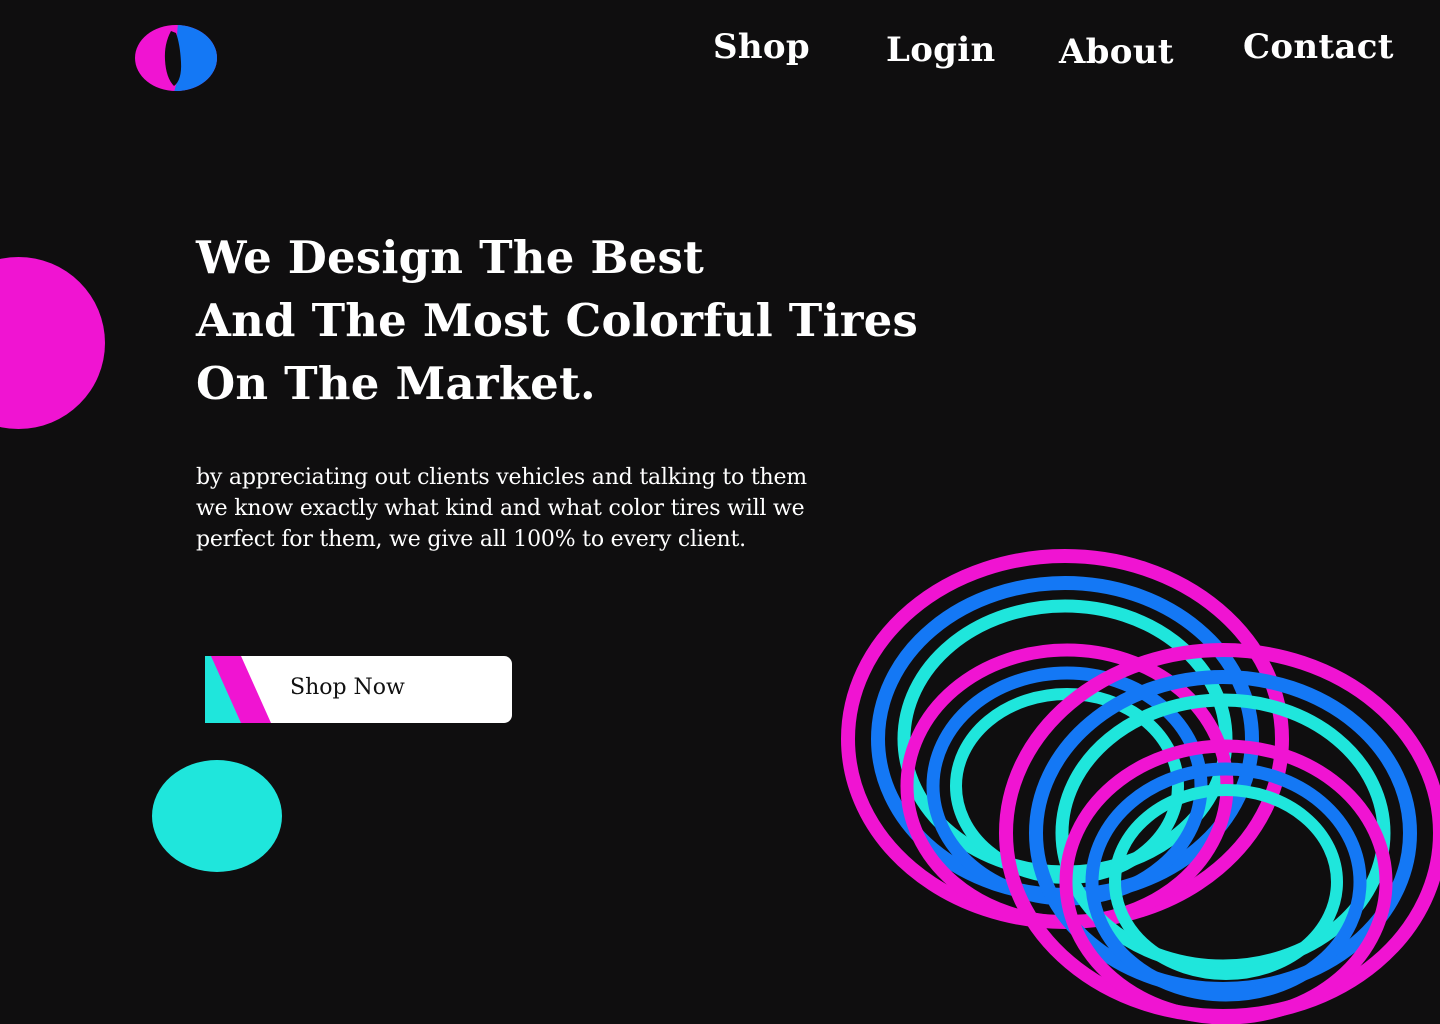 The width and height of the screenshot is (1440, 1024). I want to click on stripe-accent-icon, so click(238, 689).